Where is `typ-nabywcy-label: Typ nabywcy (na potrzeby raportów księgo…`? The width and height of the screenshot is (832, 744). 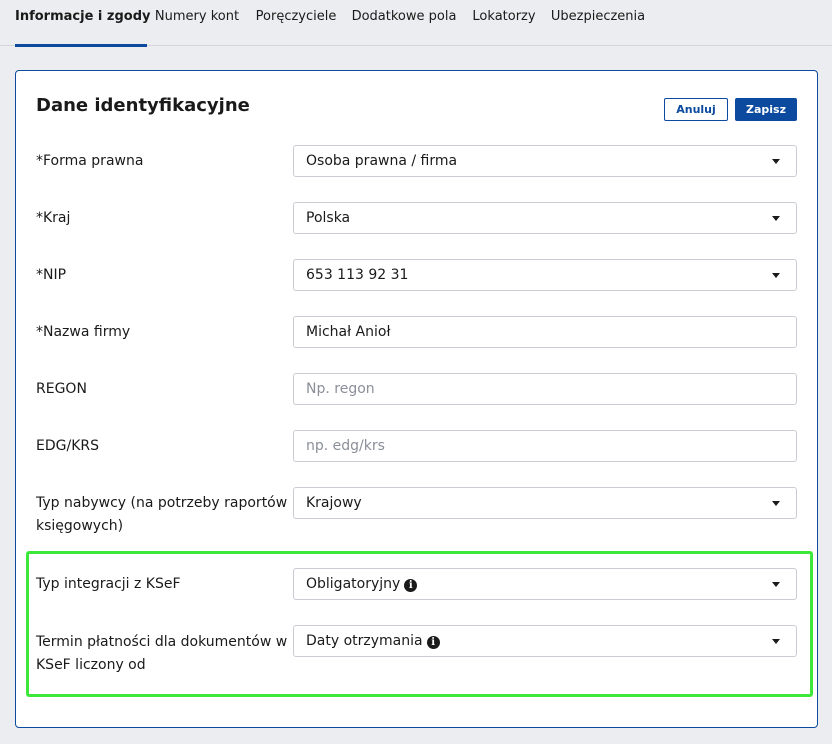 typ-nabywcy-label: Typ nabywcy (na potrzeby raportów księgo… is located at coordinates (162, 514).